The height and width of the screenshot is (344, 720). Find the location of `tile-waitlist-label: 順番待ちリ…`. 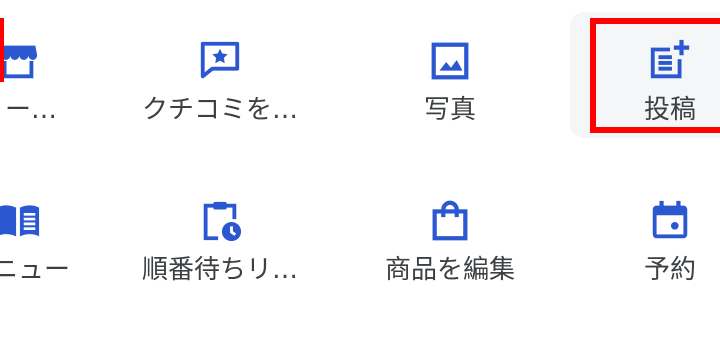

tile-waitlist-label: 順番待ちリ… is located at coordinates (219, 270).